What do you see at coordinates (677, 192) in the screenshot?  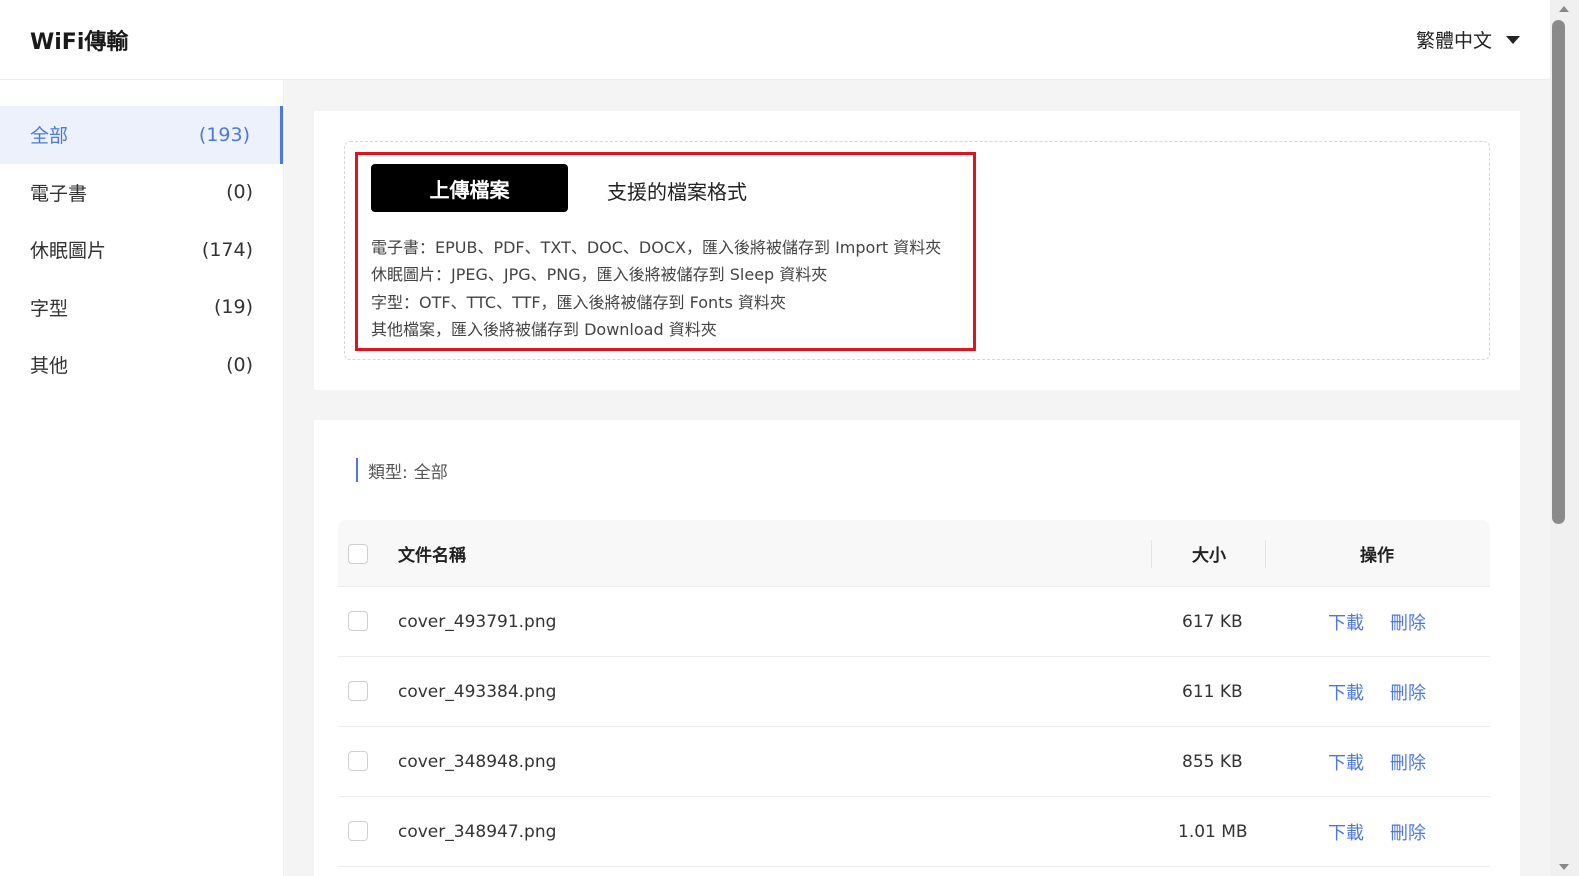 I see `supported-formats-title: 支援的檔案格式` at bounding box center [677, 192].